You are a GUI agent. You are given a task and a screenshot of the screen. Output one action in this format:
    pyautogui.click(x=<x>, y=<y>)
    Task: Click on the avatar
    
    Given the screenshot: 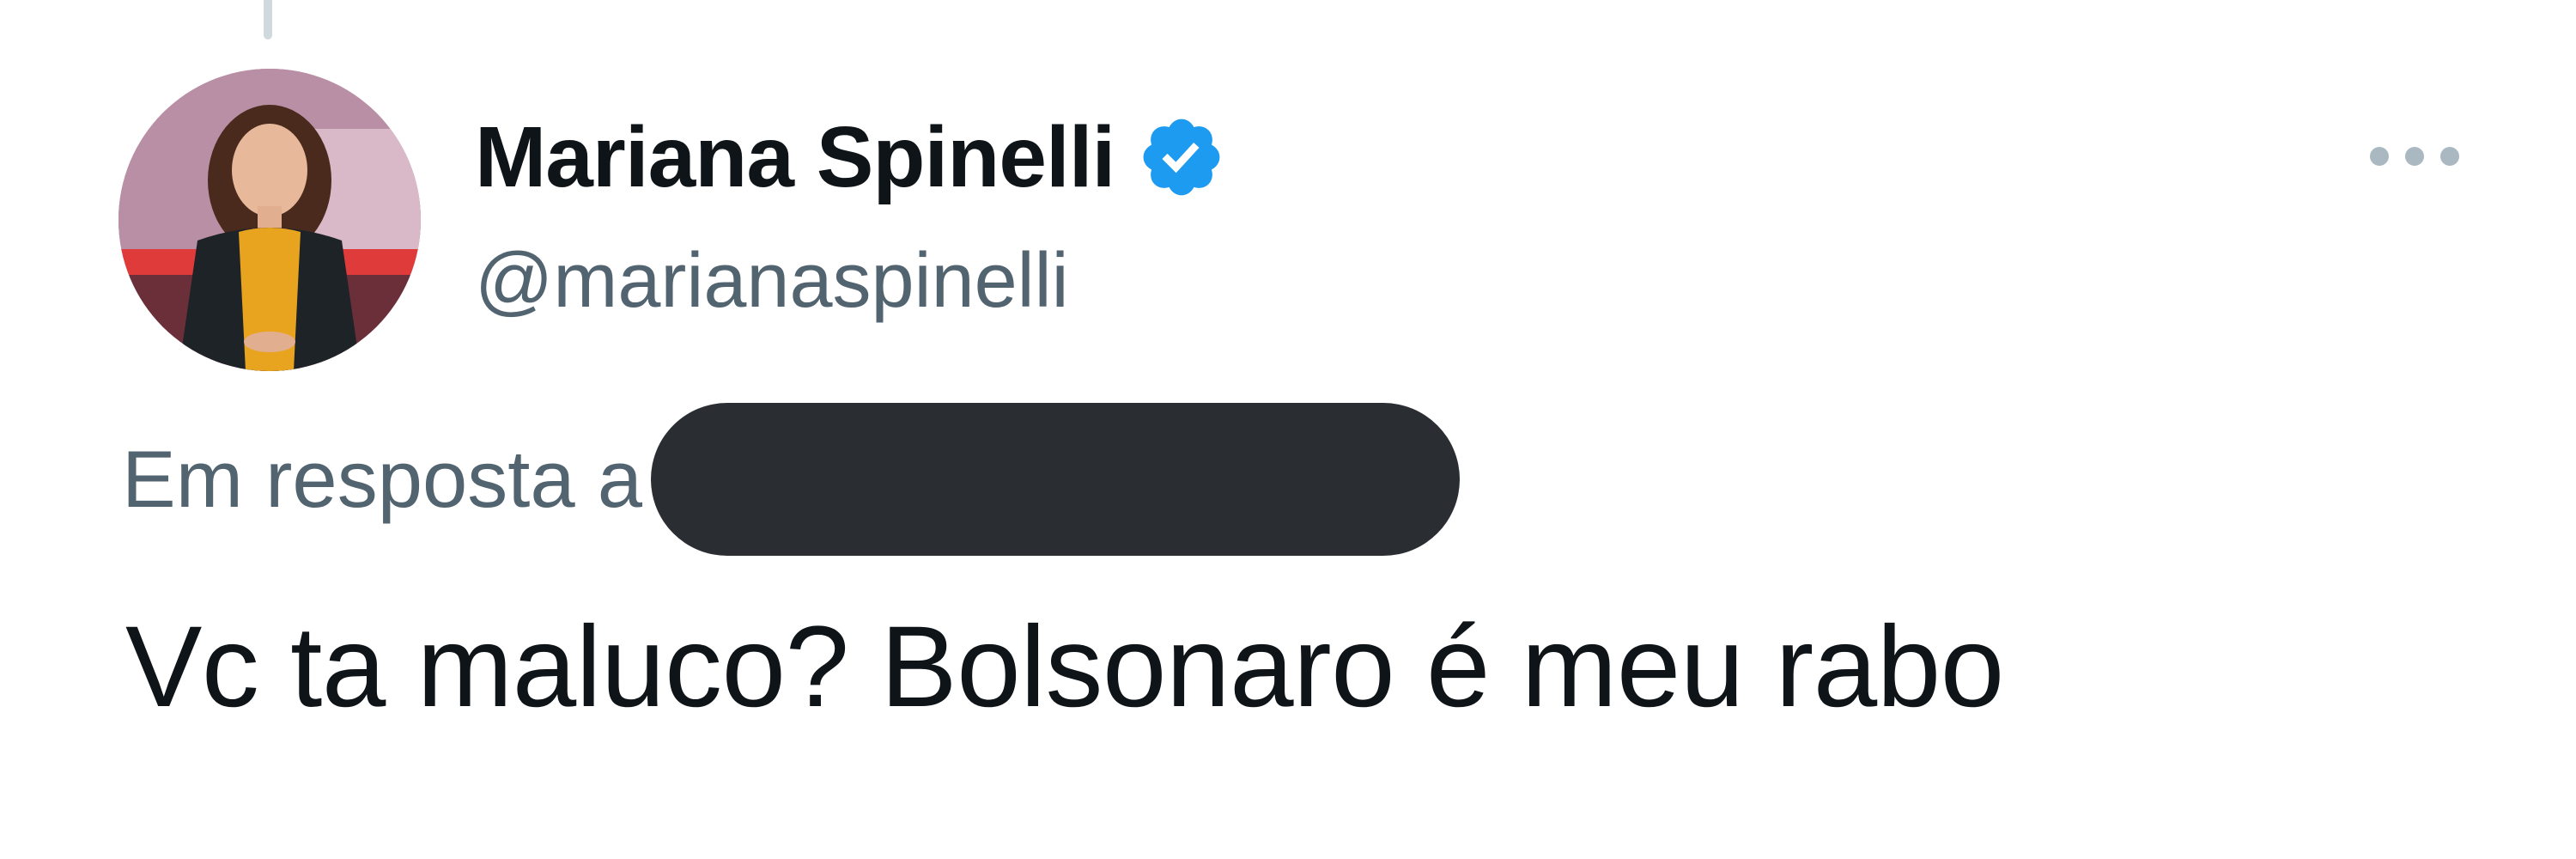 What is the action you would take?
    pyautogui.click(x=269, y=220)
    